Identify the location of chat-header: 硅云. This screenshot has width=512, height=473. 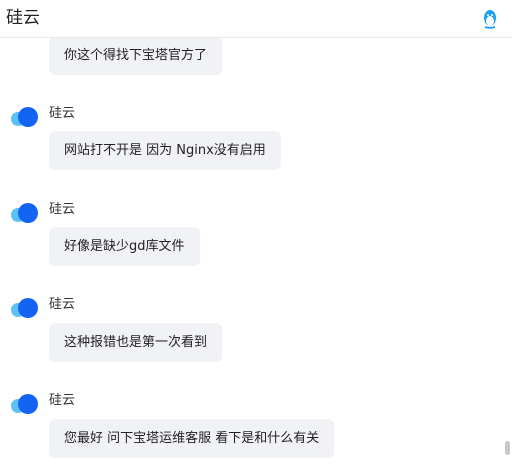
(256, 19).